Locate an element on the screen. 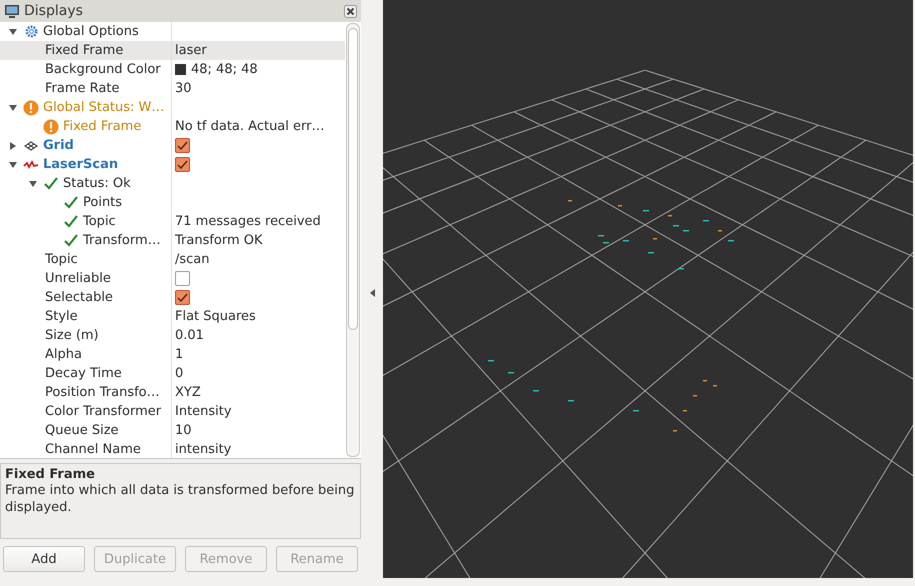 This screenshot has height=586, width=915. collapsed-arrow-icon is located at coordinates (13, 146).